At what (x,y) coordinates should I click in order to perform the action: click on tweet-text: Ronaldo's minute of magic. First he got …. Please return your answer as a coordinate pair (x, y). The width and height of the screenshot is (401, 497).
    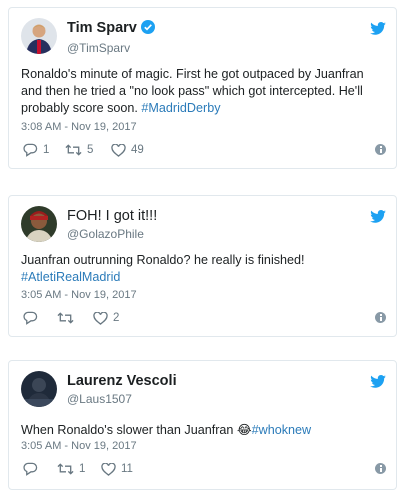
    Looking at the image, I should click on (202, 91).